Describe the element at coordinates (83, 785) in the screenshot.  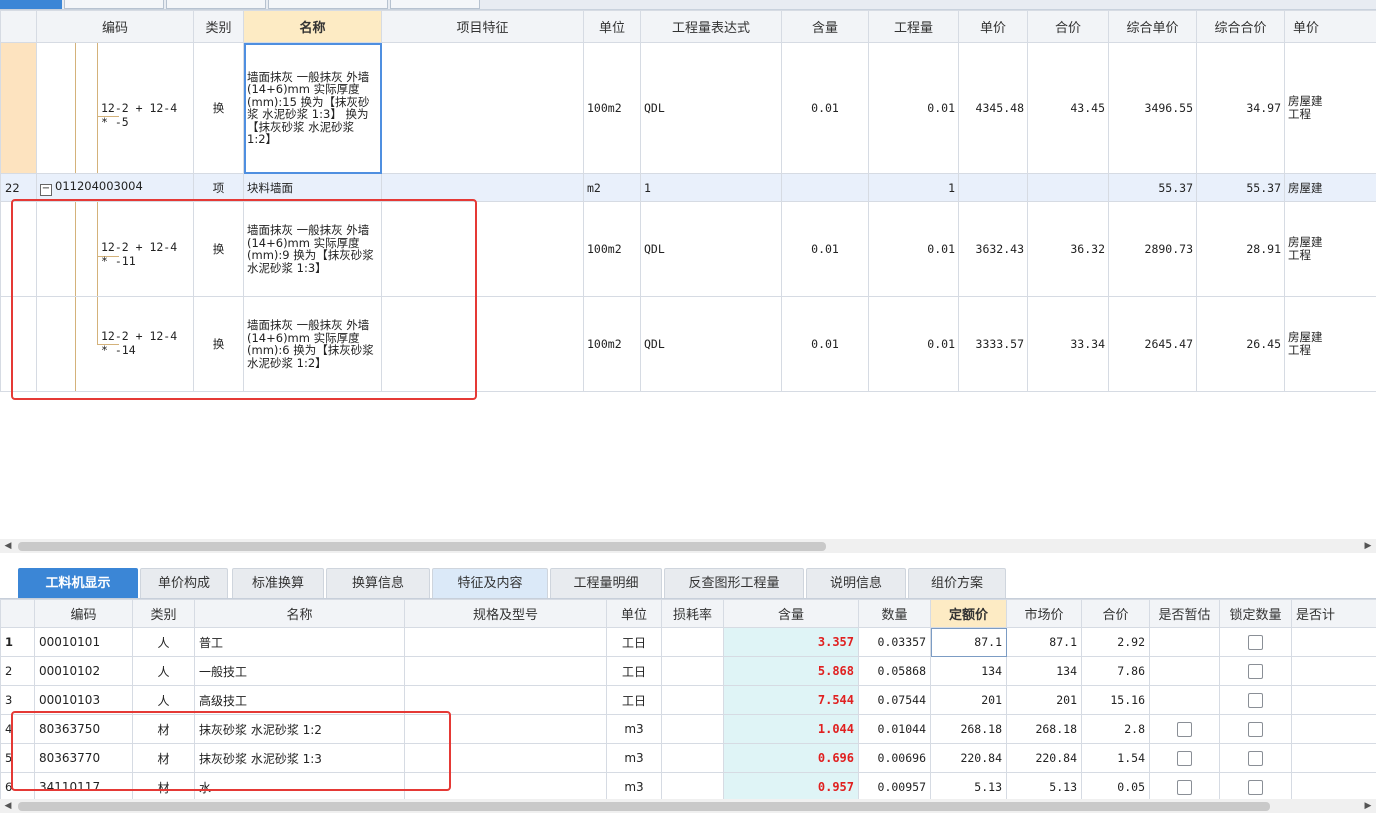
I see `row-code: 34110117` at that location.